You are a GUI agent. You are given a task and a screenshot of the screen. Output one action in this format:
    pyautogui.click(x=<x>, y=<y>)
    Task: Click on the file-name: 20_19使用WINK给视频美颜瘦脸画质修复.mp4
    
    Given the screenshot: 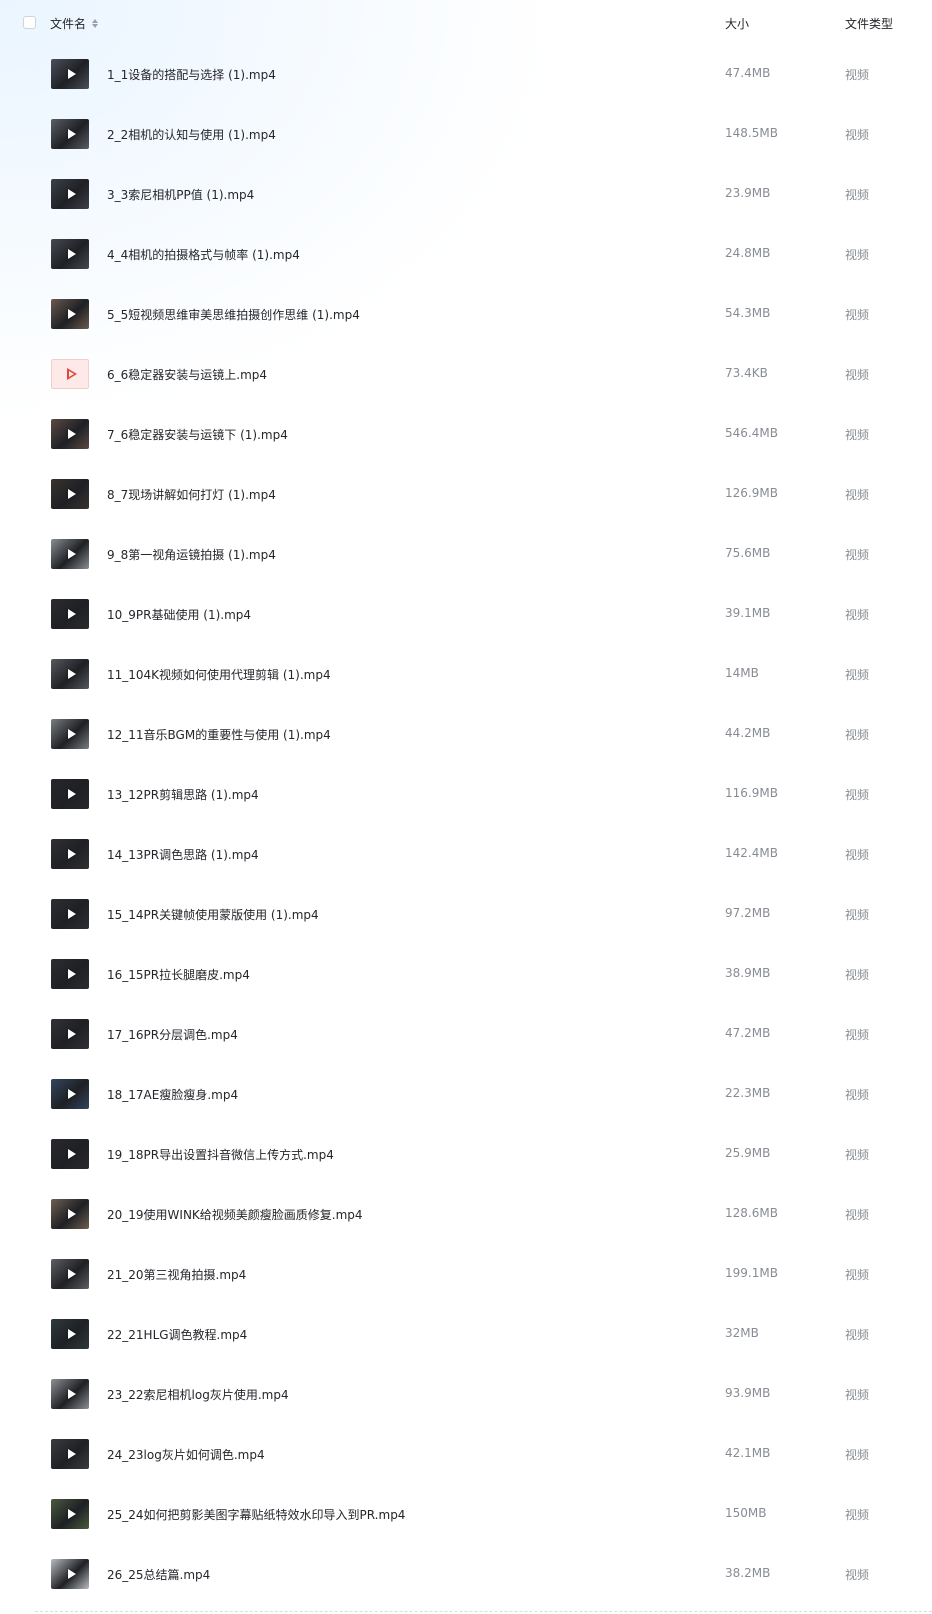 What is the action you would take?
    pyautogui.click(x=235, y=1214)
    